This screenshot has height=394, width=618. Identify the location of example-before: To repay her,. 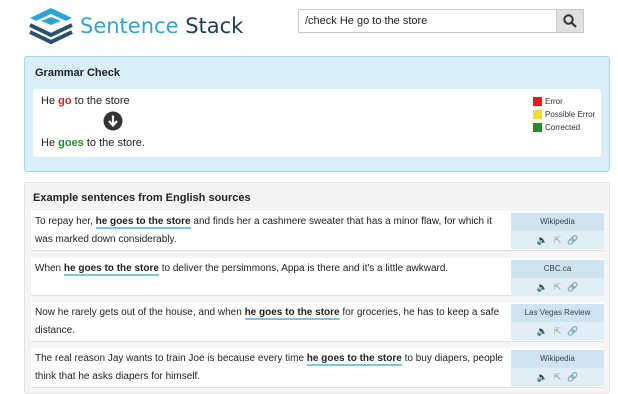
(65, 221).